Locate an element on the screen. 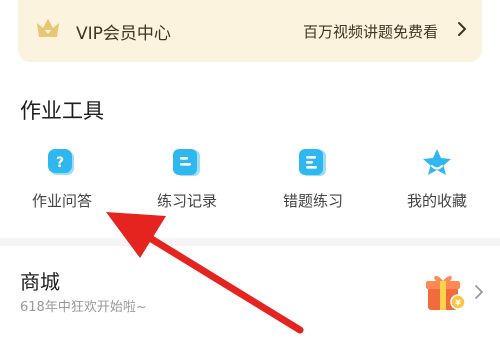 Image resolution: width=500 pixels, height=339 pixels. favorites-star-icon is located at coordinates (437, 162).